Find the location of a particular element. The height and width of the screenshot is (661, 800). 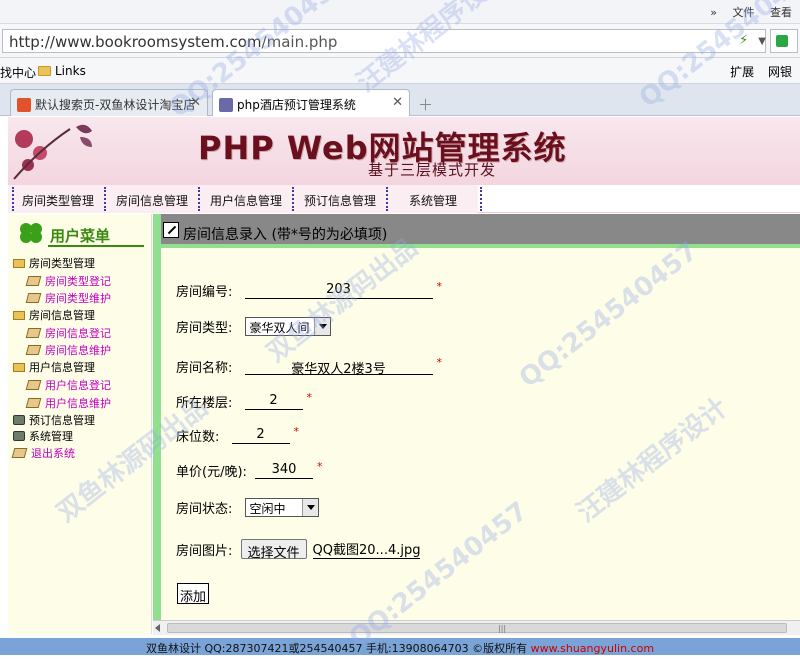

tab-bar: 默认搜索页-双鱼林设计淘宝店 ✕ php酒店预订管理系统 ✕ ＋ is located at coordinates (400, 100).